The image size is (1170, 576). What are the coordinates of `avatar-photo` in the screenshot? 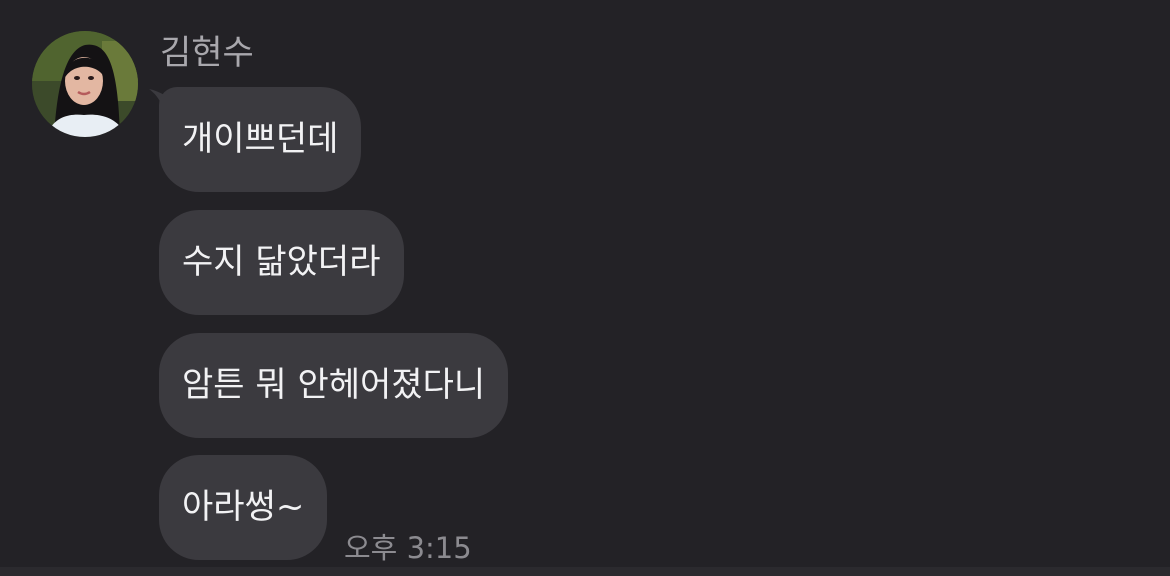 It's located at (85, 84).